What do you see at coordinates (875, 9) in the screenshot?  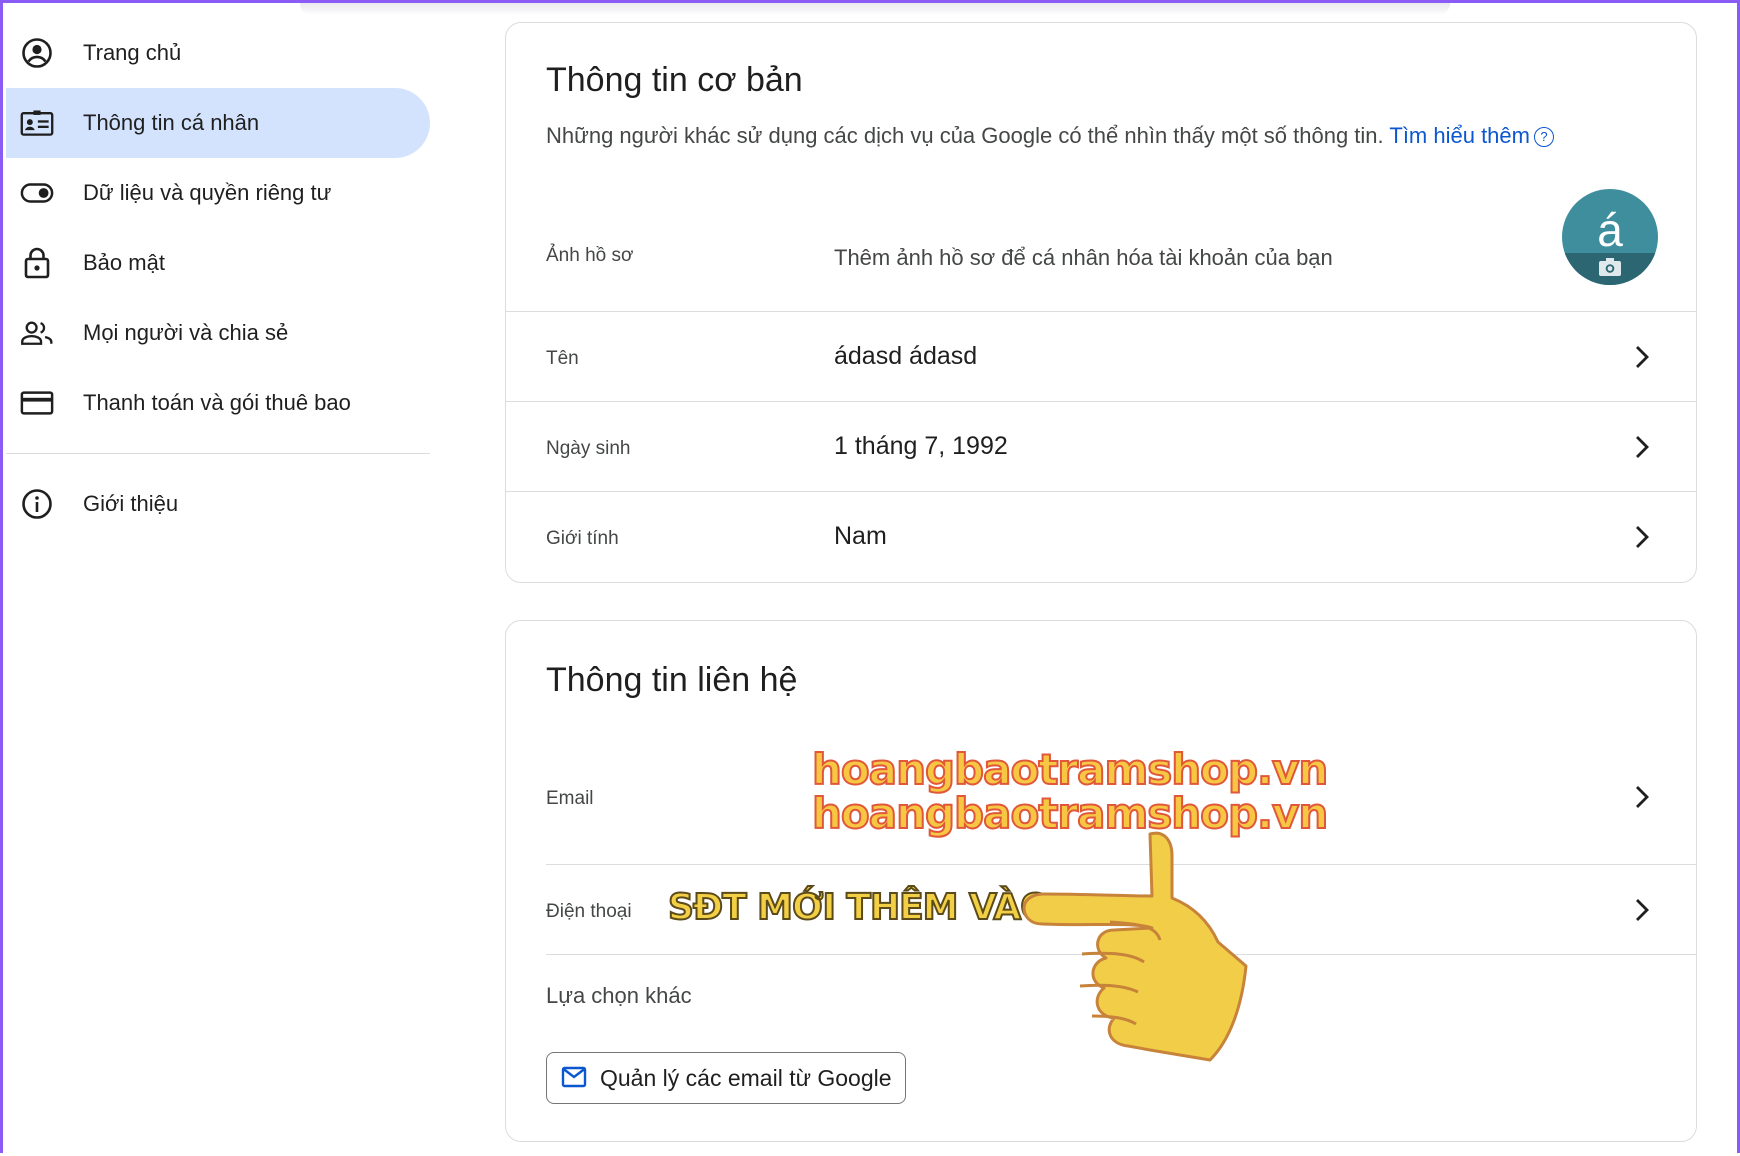 I see `top-shadow` at bounding box center [875, 9].